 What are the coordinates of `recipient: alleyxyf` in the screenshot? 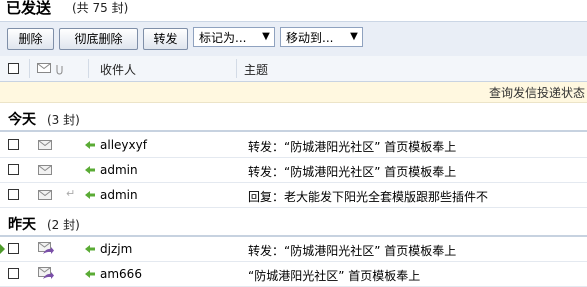 It's located at (123, 145).